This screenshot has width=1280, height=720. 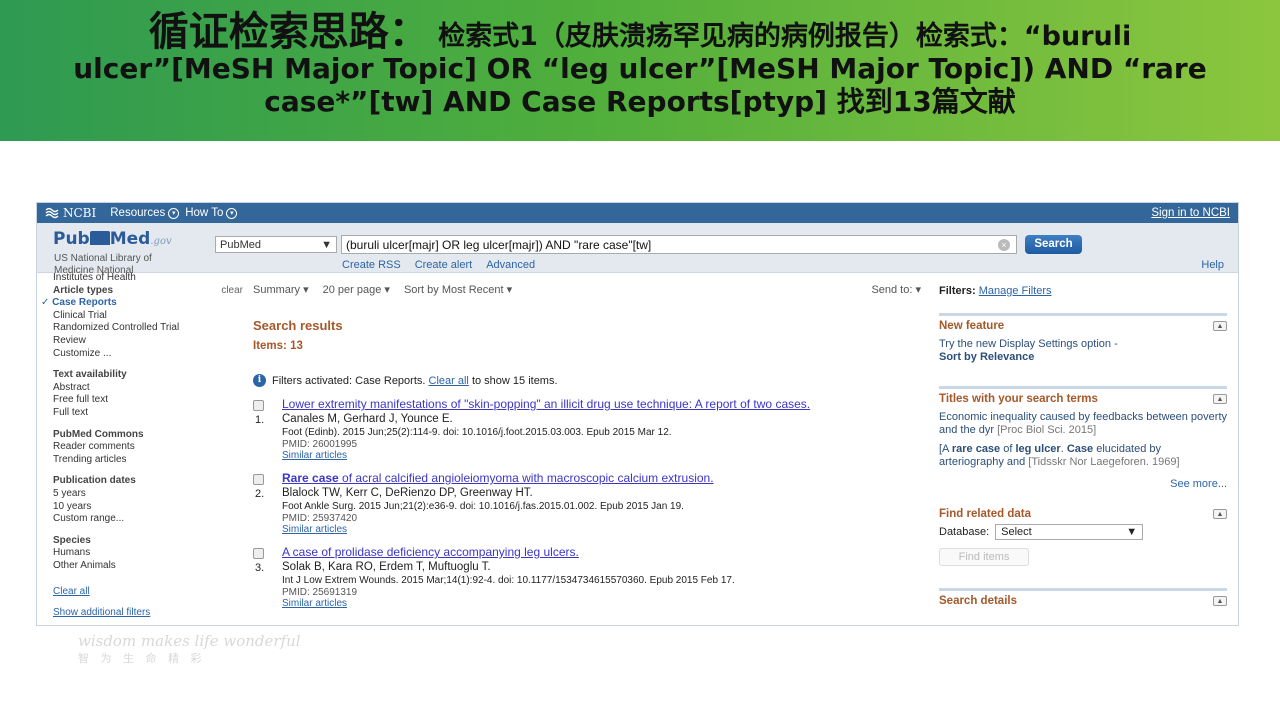 I want to click on result-pmid: PMID: 25691319, so click(x=320, y=592).